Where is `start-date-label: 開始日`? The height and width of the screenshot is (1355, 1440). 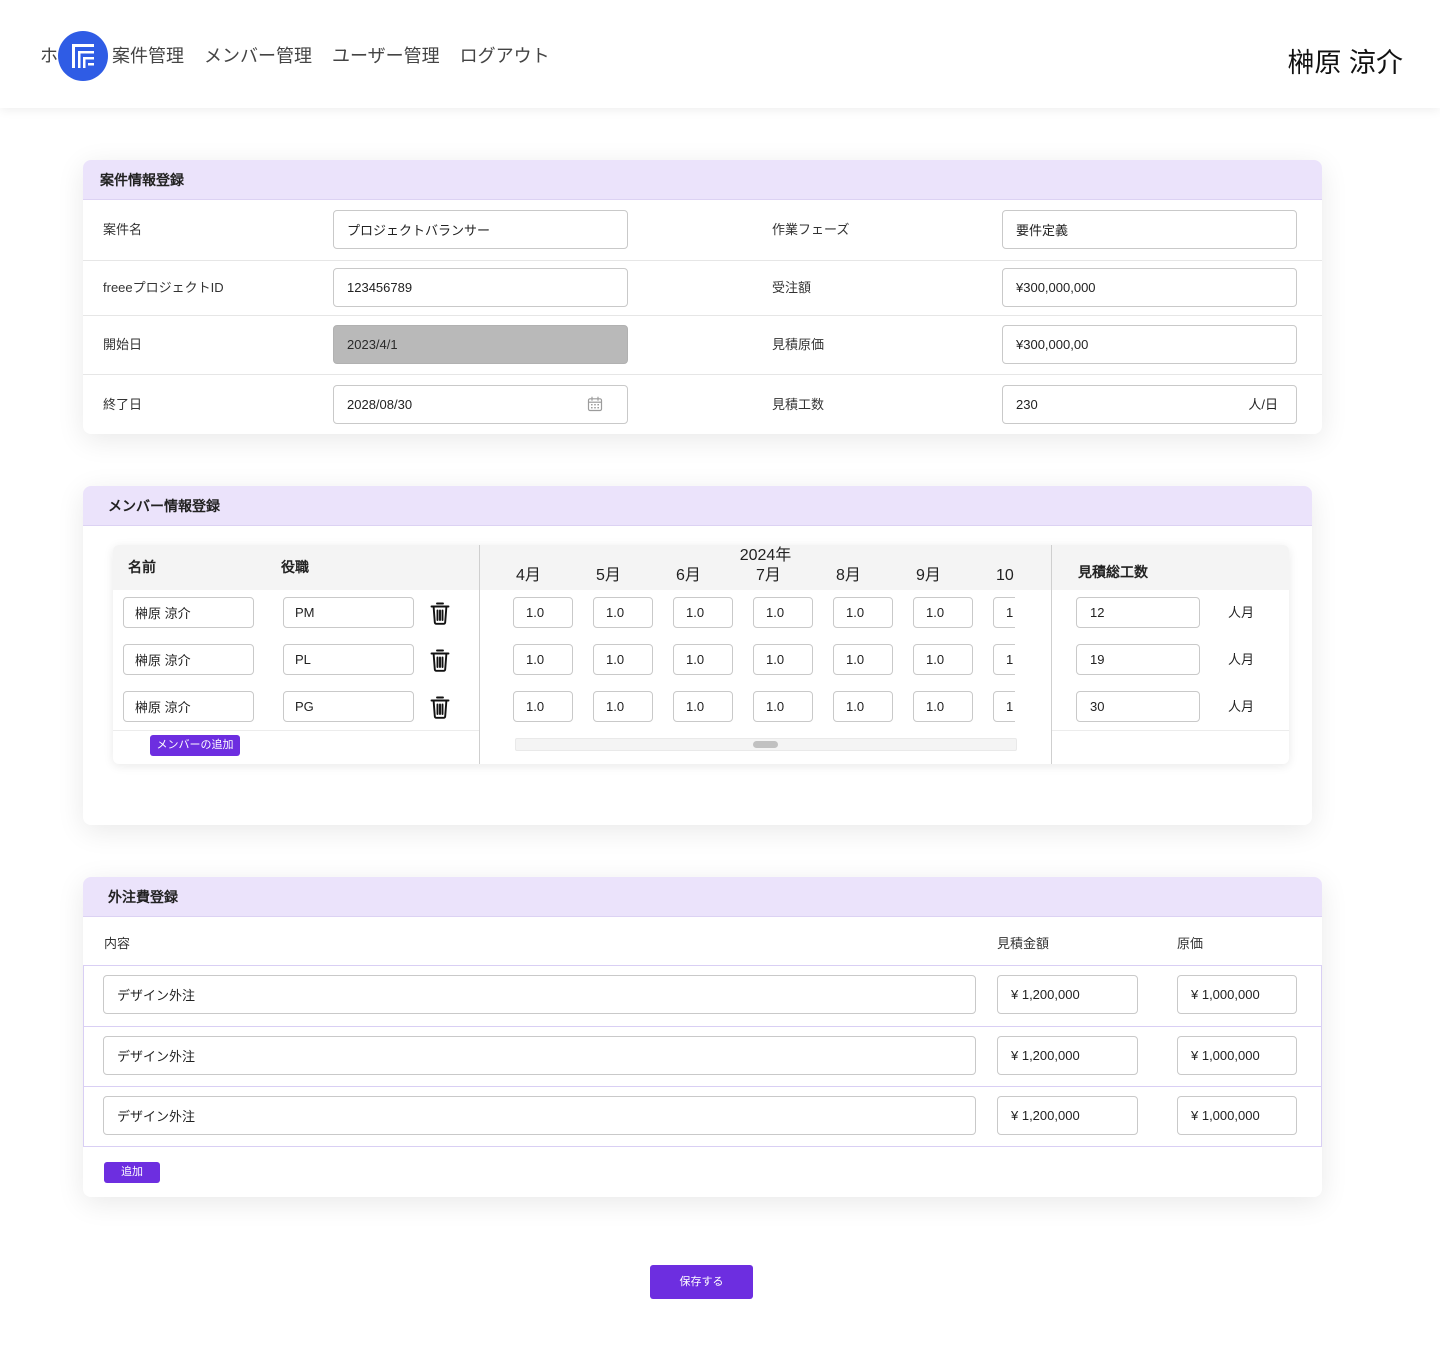
start-date-label: 開始日 is located at coordinates (123, 344).